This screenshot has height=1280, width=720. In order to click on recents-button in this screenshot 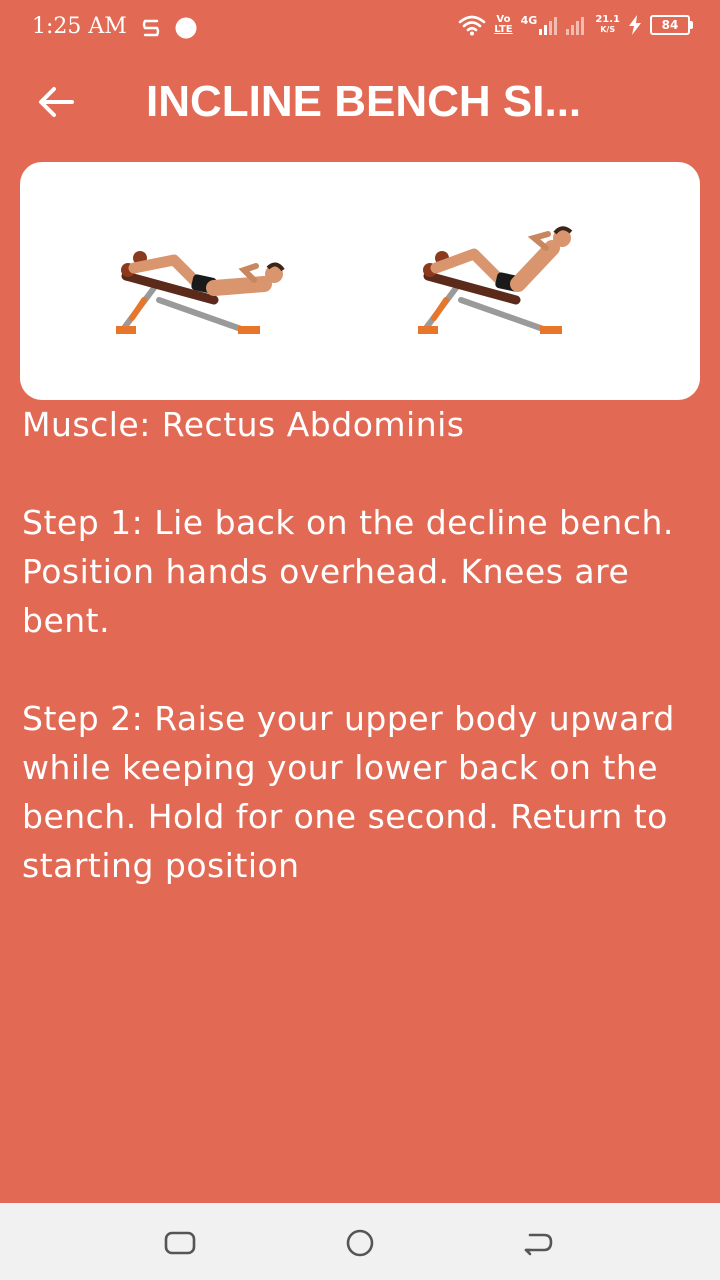, I will do `click(180, 1243)`.